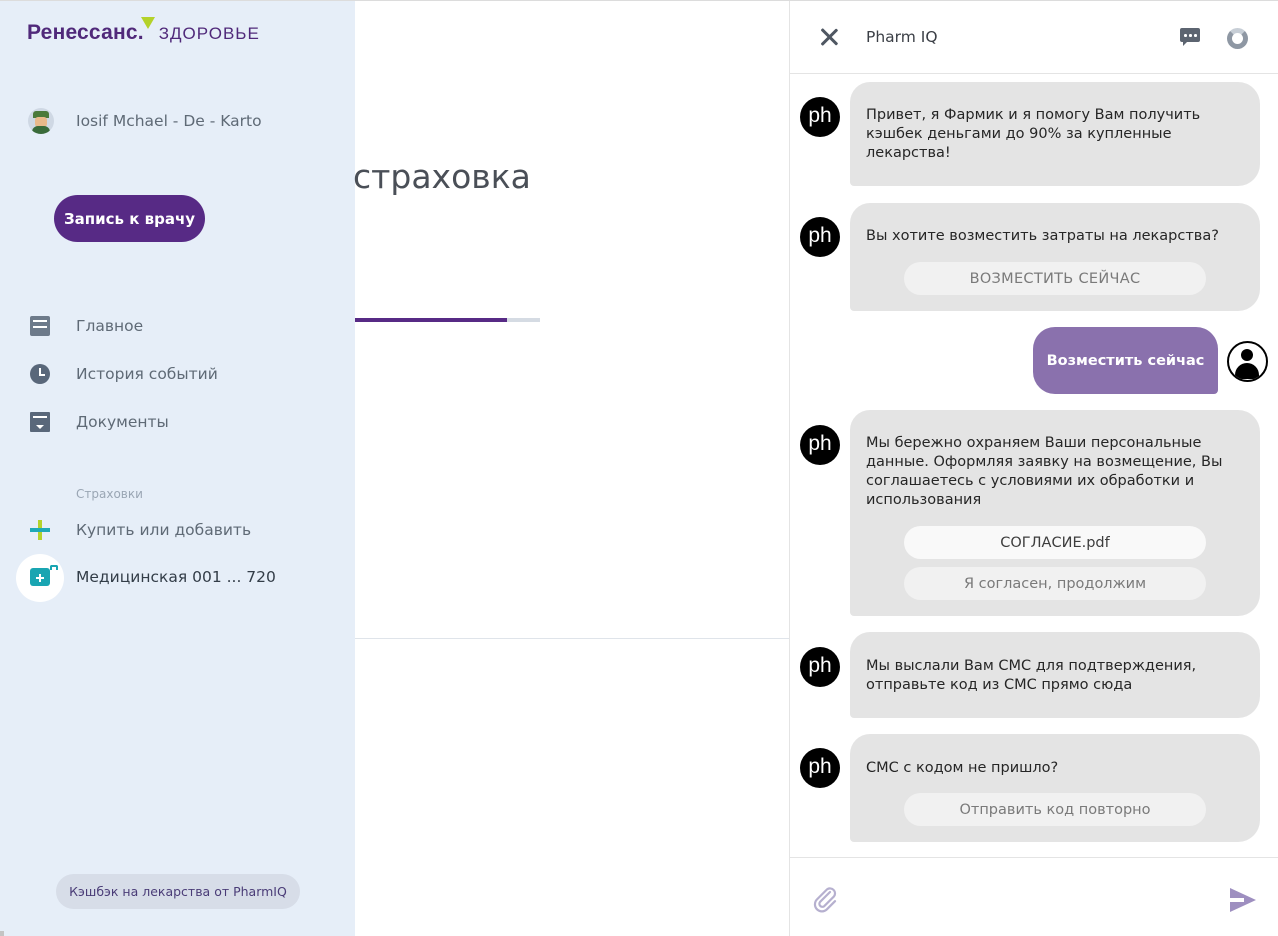 Image resolution: width=1278 pixels, height=936 pixels. Describe the element at coordinates (1055, 542) in the screenshot. I see `consent-pdf-button: СОГЛАСИЕ.pdf` at that location.